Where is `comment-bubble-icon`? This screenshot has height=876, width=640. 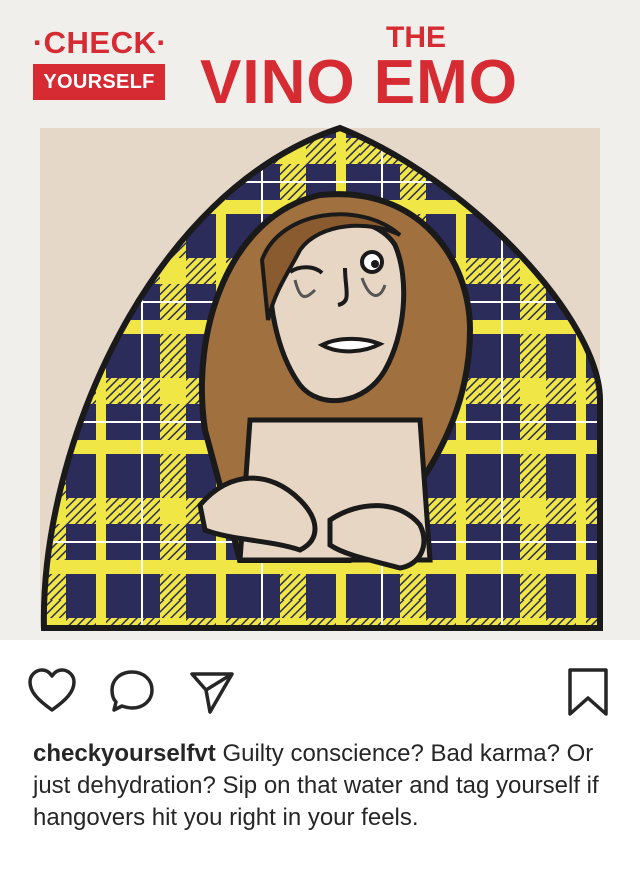
comment-bubble-icon is located at coordinates (132, 691).